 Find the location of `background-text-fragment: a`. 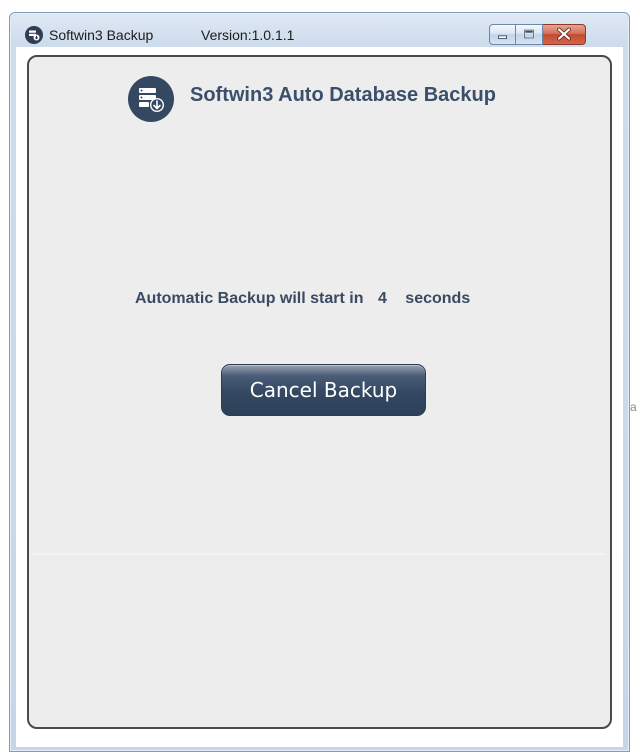

background-text-fragment: a is located at coordinates (633, 407).